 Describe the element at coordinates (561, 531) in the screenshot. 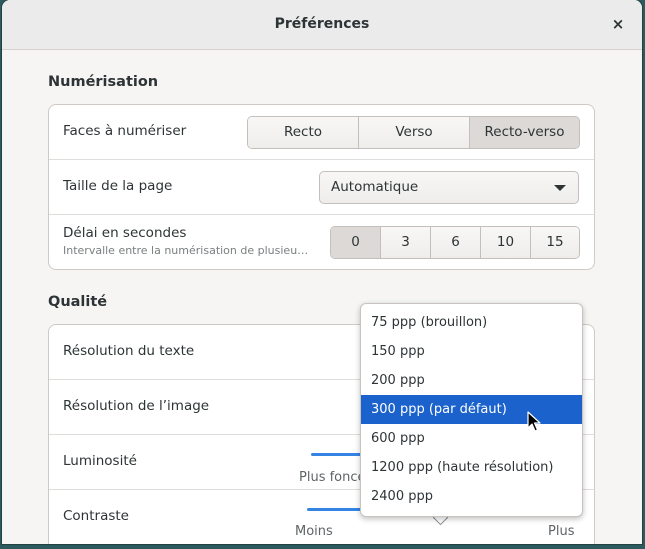

I see `contrast-max-label: Plus` at that location.